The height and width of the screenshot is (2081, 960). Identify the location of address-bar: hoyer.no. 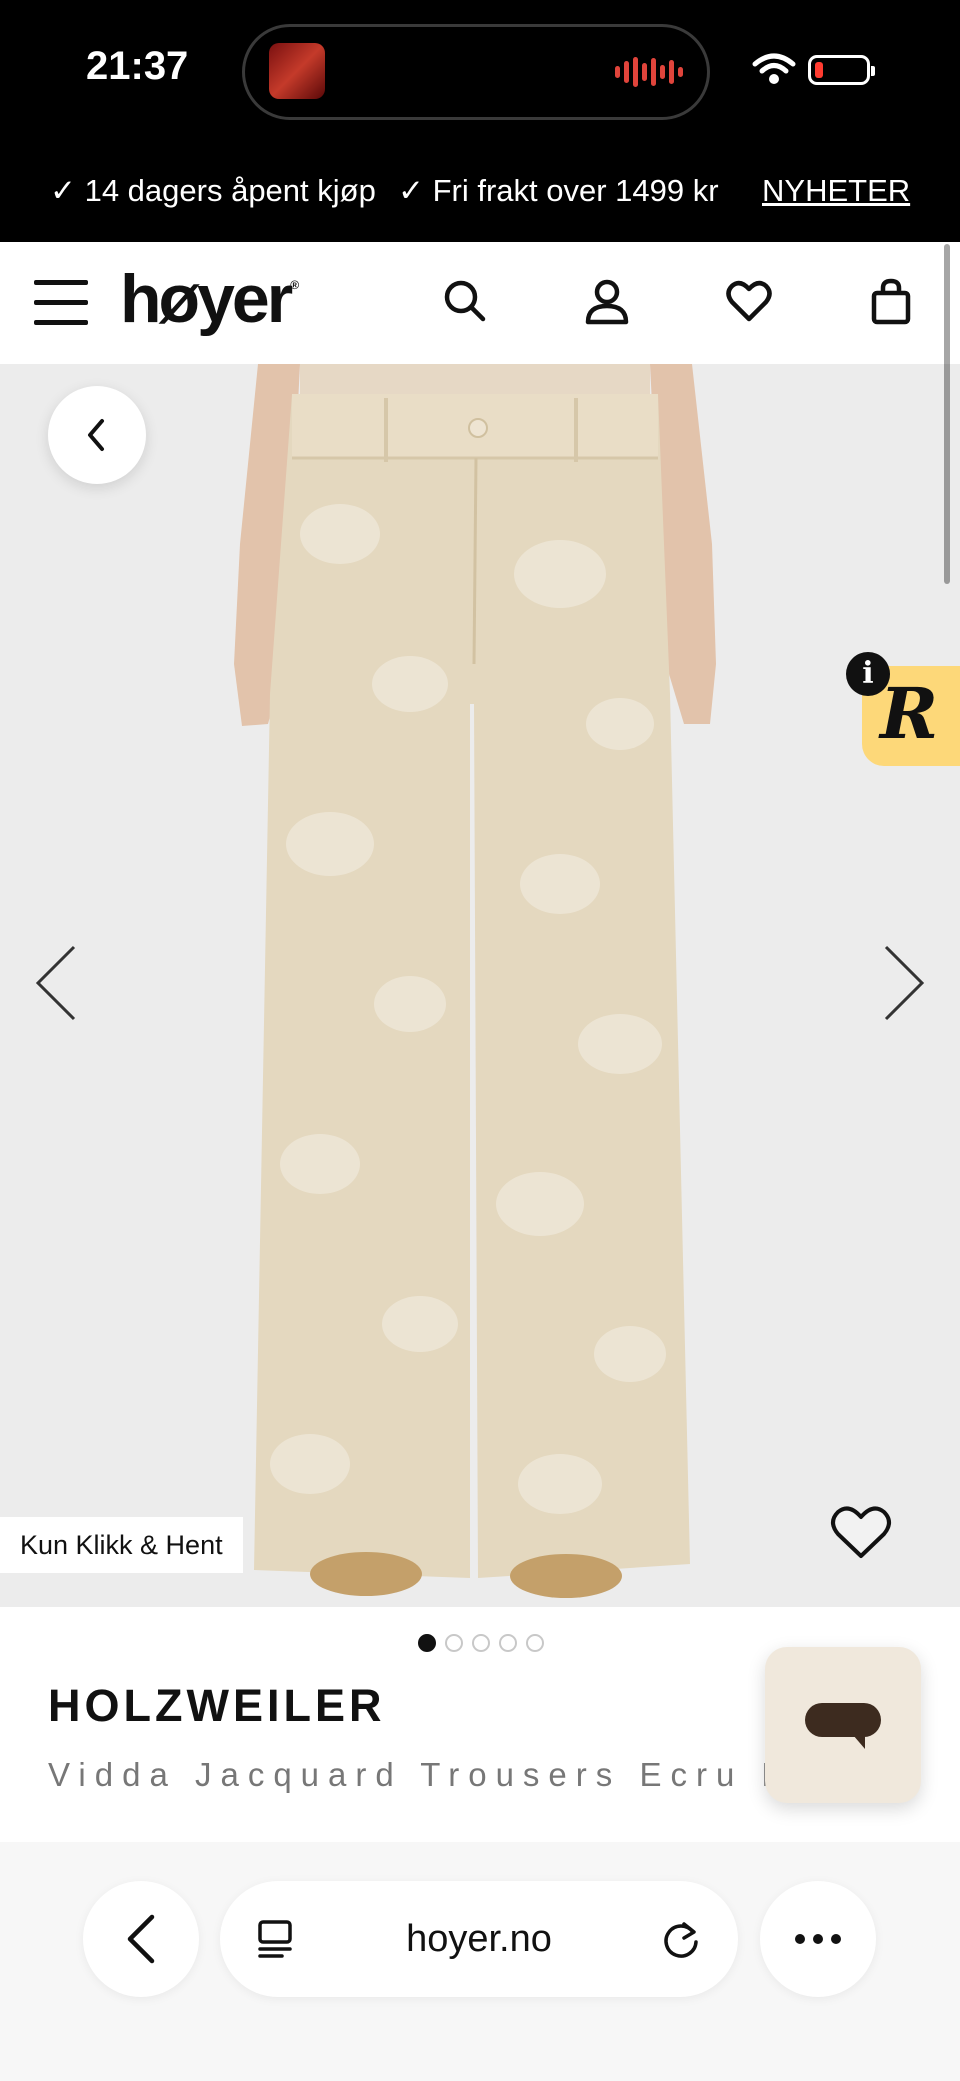
(479, 1939).